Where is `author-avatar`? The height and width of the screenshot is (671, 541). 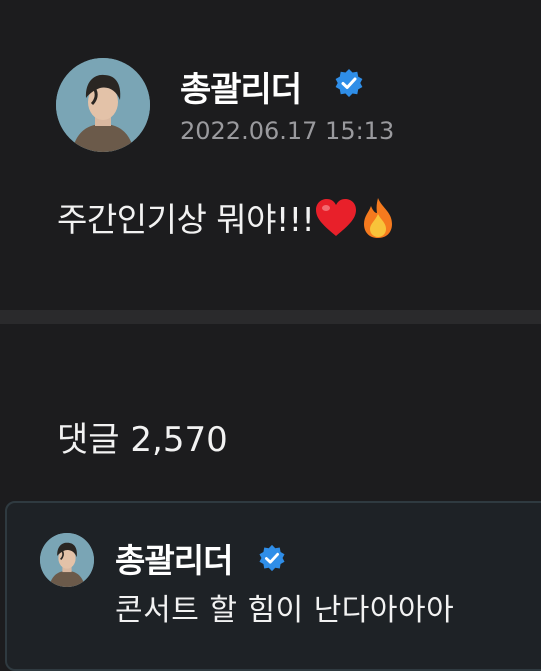 author-avatar is located at coordinates (103, 105).